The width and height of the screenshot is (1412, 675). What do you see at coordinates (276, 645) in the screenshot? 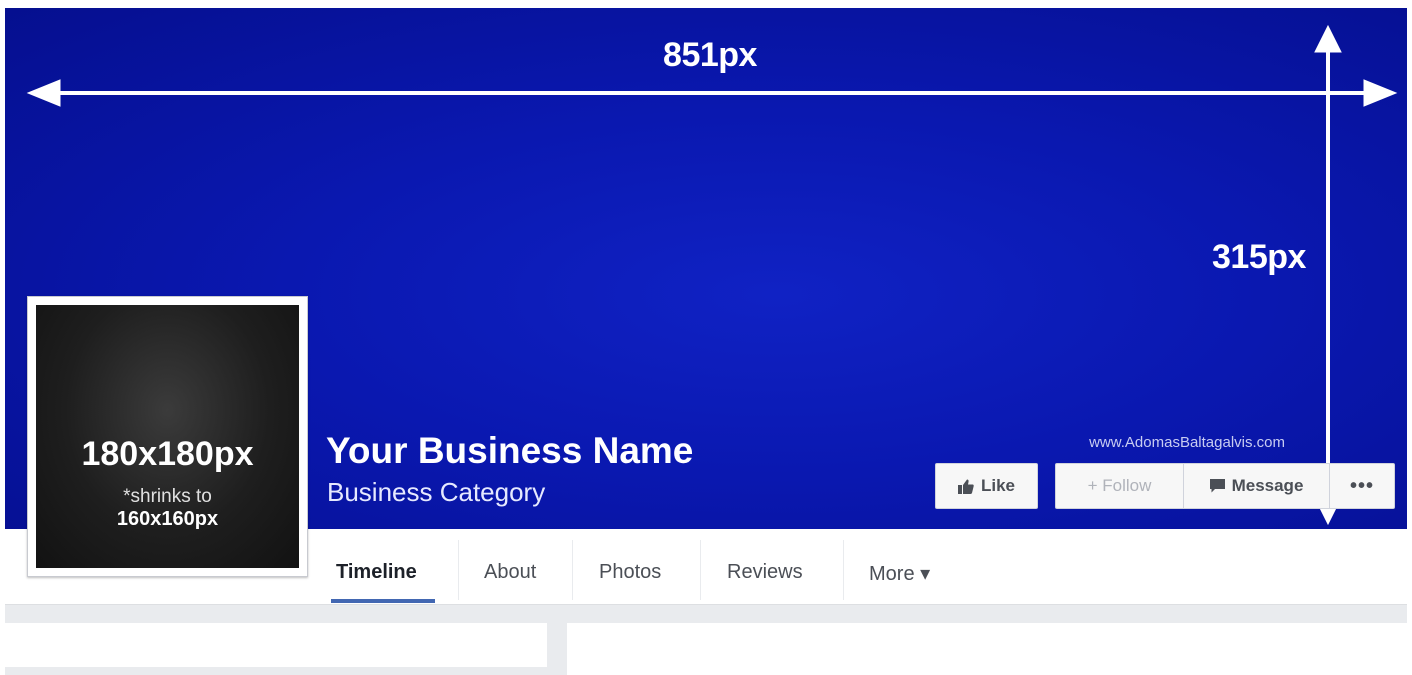
I see `left-column-card` at bounding box center [276, 645].